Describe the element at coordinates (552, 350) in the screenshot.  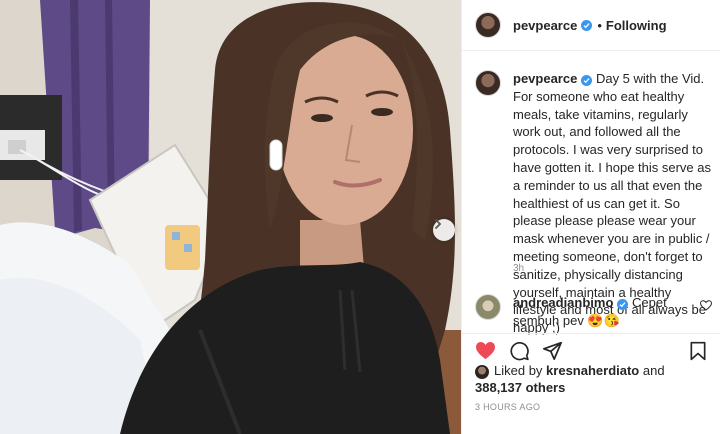
I see `paper-plane-icon` at that location.